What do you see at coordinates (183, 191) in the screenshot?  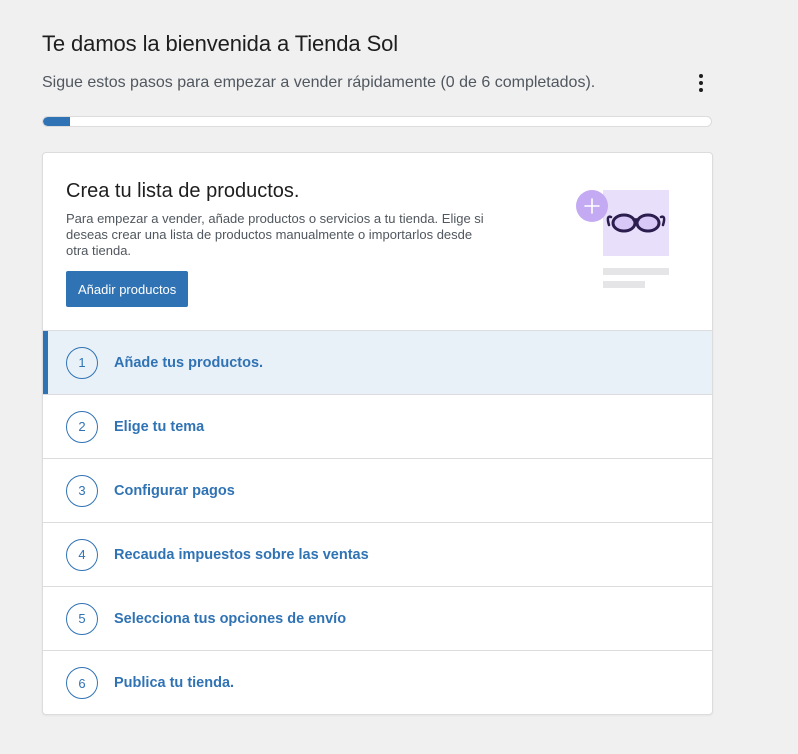 I see `task-title: Crea tu lista de productos.` at bounding box center [183, 191].